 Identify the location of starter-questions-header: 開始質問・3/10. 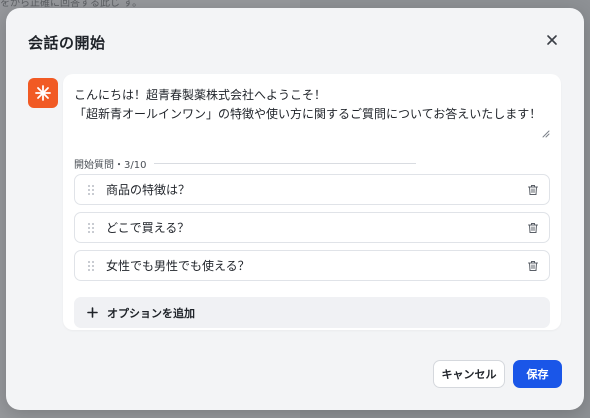
(245, 163).